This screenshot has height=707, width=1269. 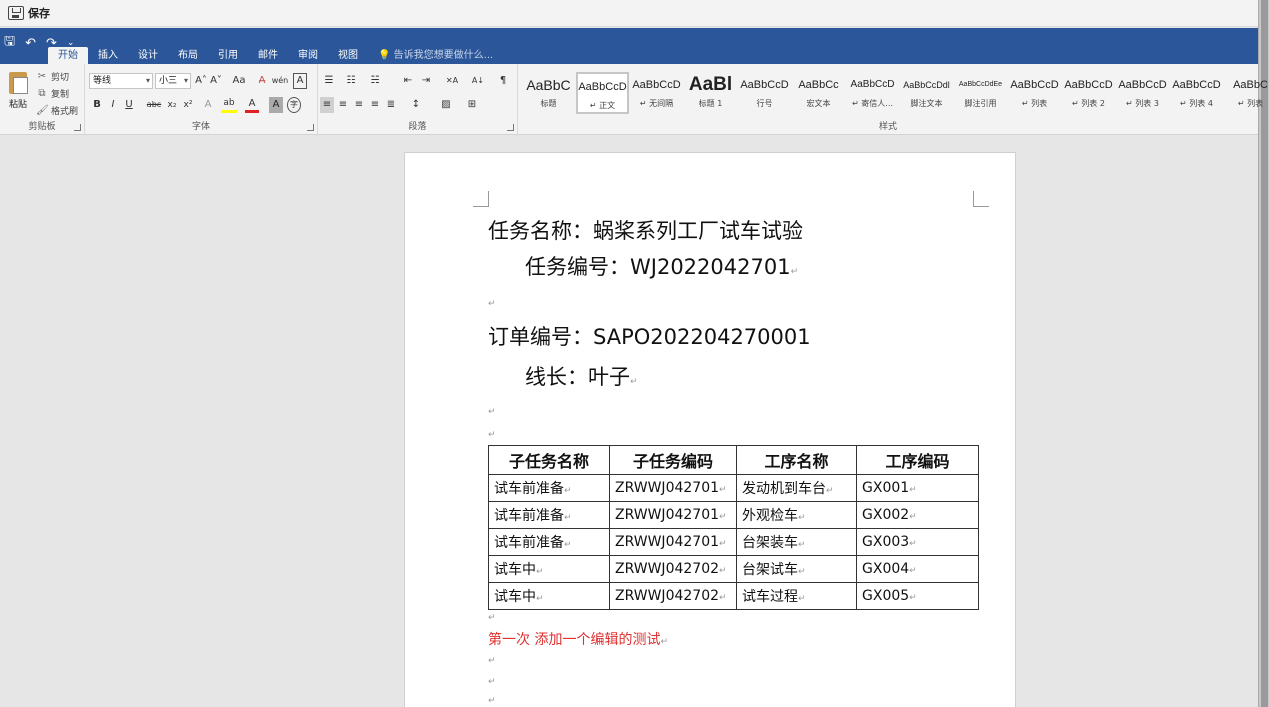 I want to click on style-item: AaBbCcD ↵ 列表 3, so click(x=1142, y=93).